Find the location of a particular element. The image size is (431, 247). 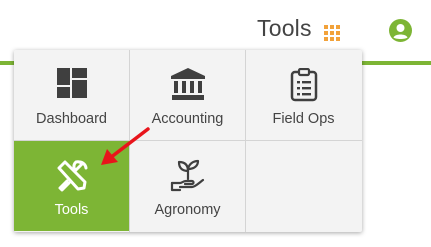

sprout-hand-icon is located at coordinates (188, 178).